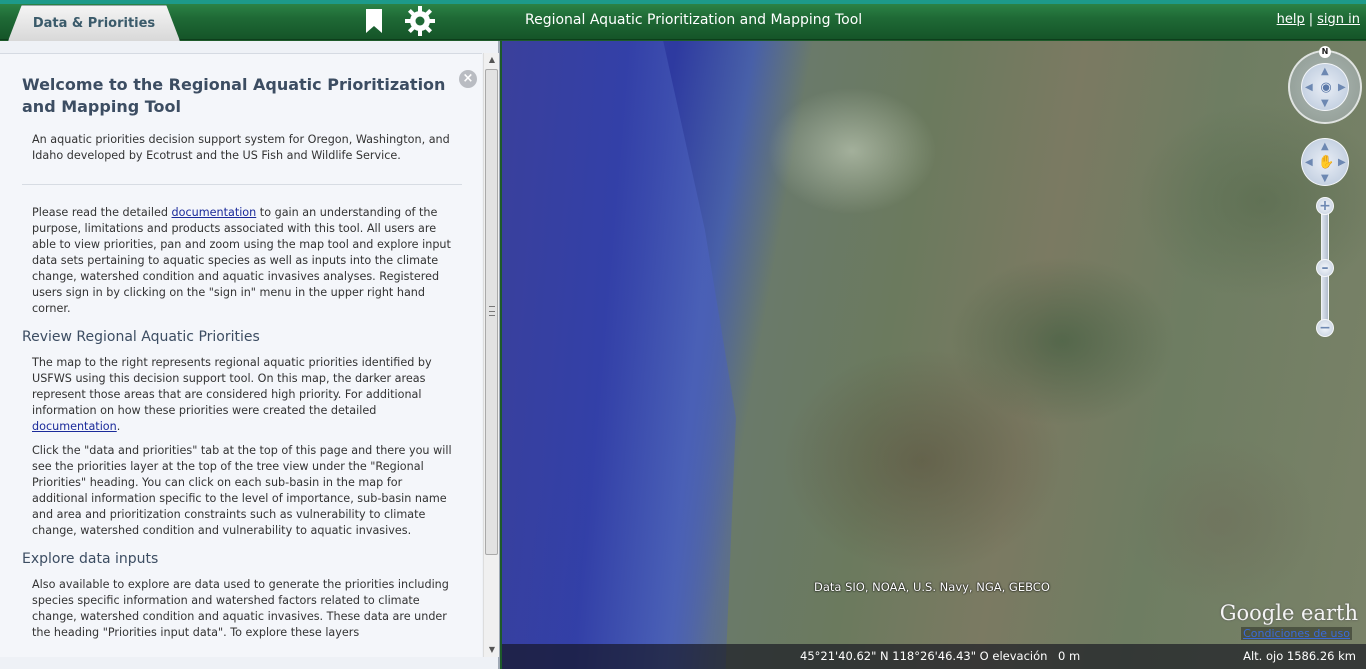 This screenshot has height=669, width=1366. I want to click on move-up-arrow-icon: ▲, so click(1325, 146).